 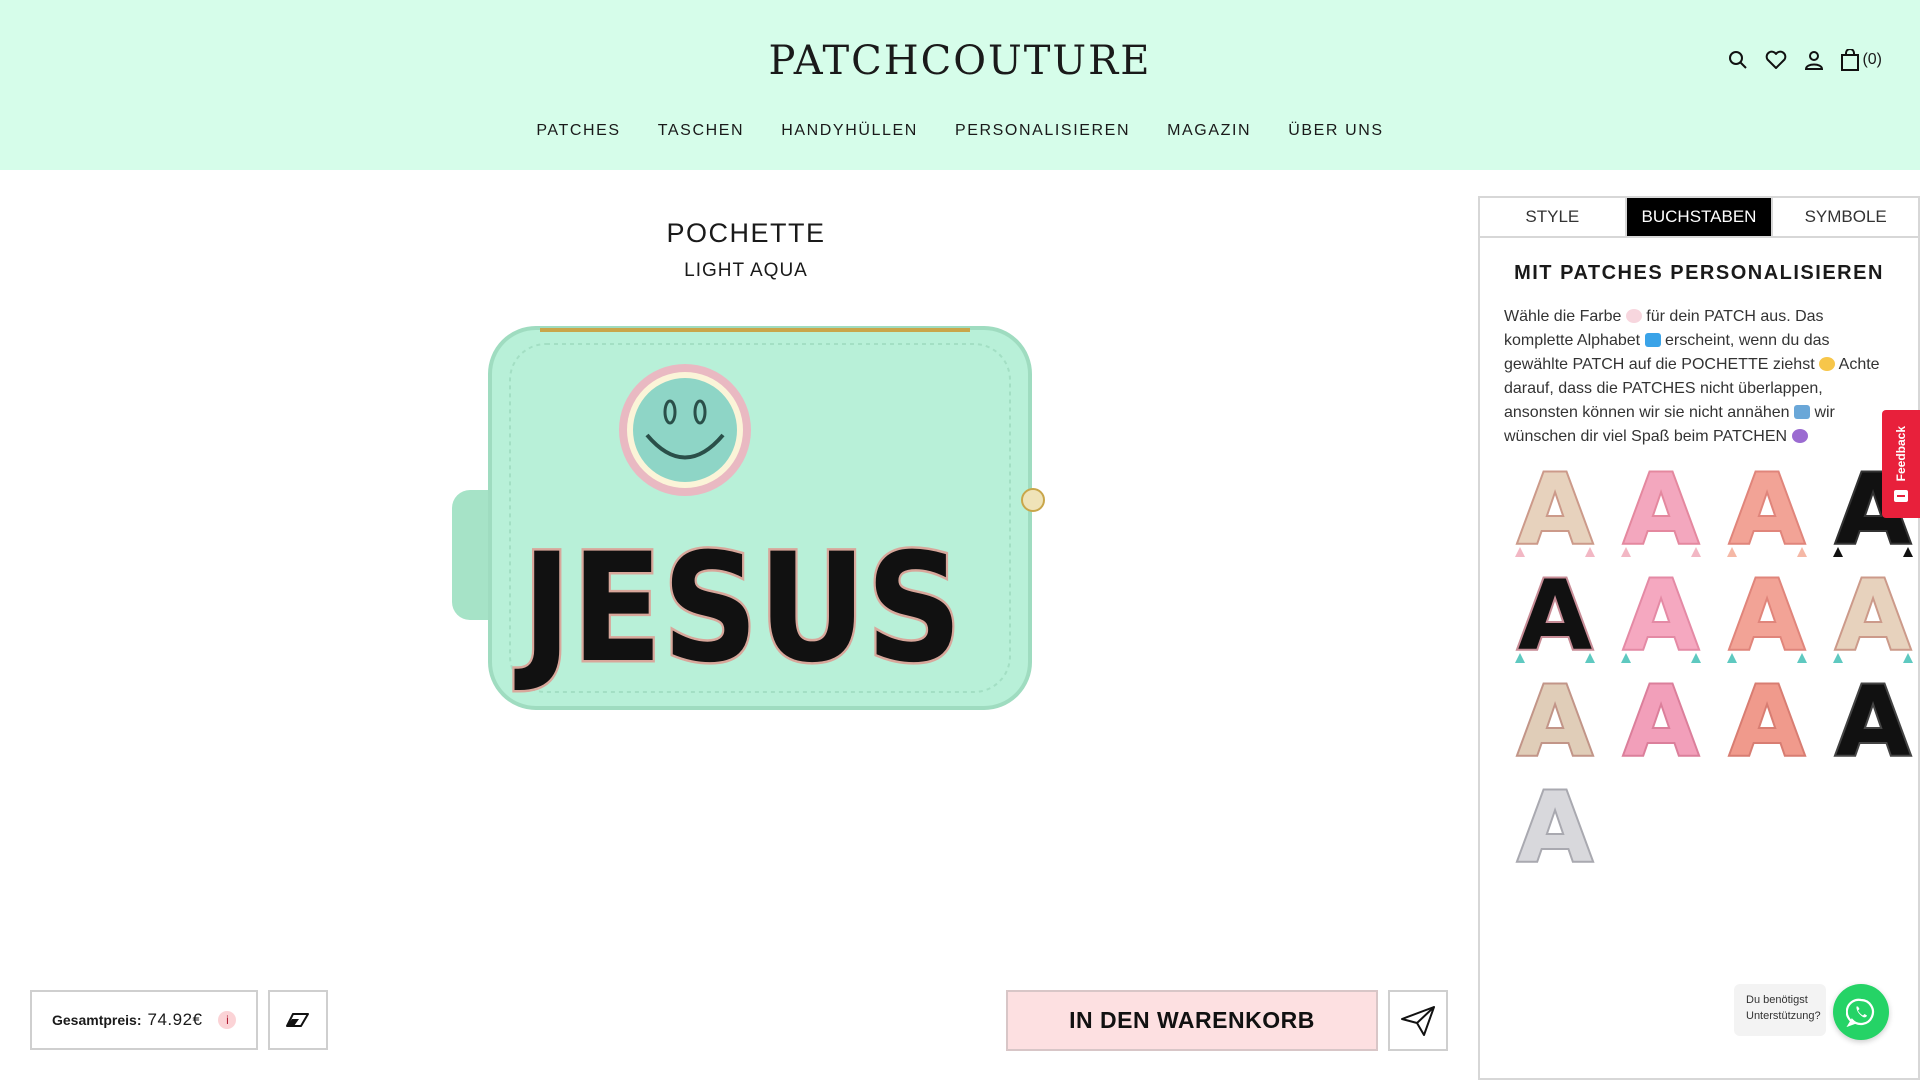 I want to click on cart-count: (0), so click(x=1872, y=59).